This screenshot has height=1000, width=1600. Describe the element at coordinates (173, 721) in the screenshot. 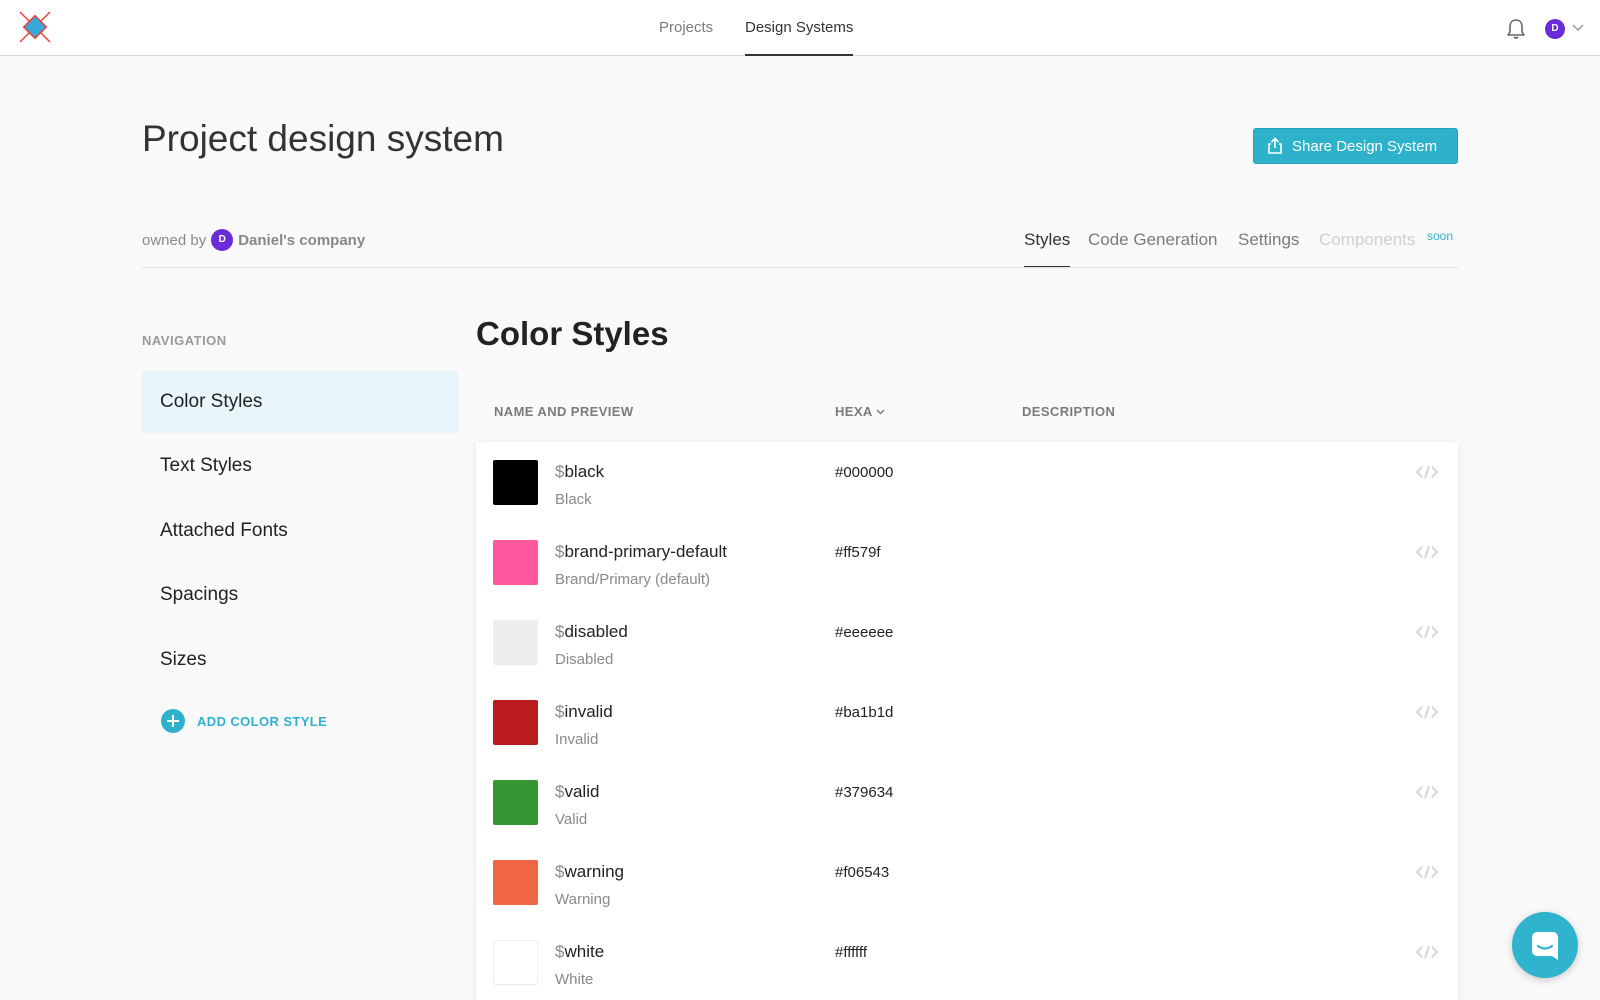

I see `plus-circle-icon` at that location.